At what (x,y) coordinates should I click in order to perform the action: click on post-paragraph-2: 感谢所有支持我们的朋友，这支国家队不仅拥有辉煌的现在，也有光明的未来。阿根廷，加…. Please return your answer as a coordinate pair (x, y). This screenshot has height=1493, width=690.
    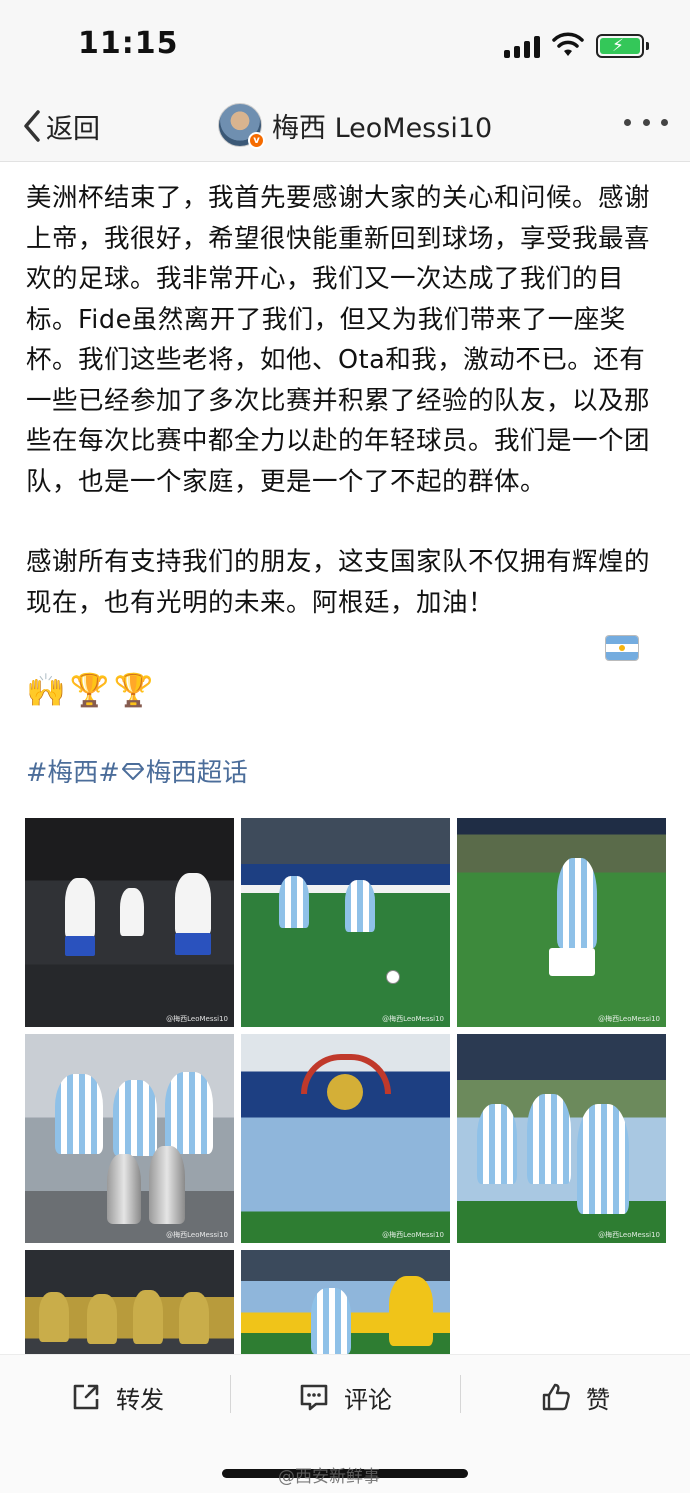
    Looking at the image, I should click on (338, 582).